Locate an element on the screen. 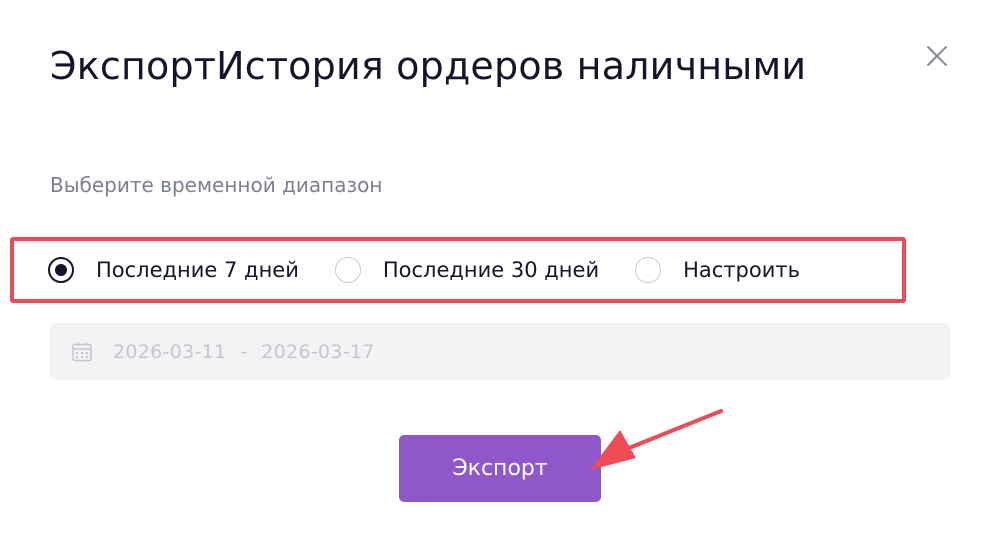 Image resolution: width=996 pixels, height=544 pixels. radio-option-custom: Настроить is located at coordinates (717, 270).